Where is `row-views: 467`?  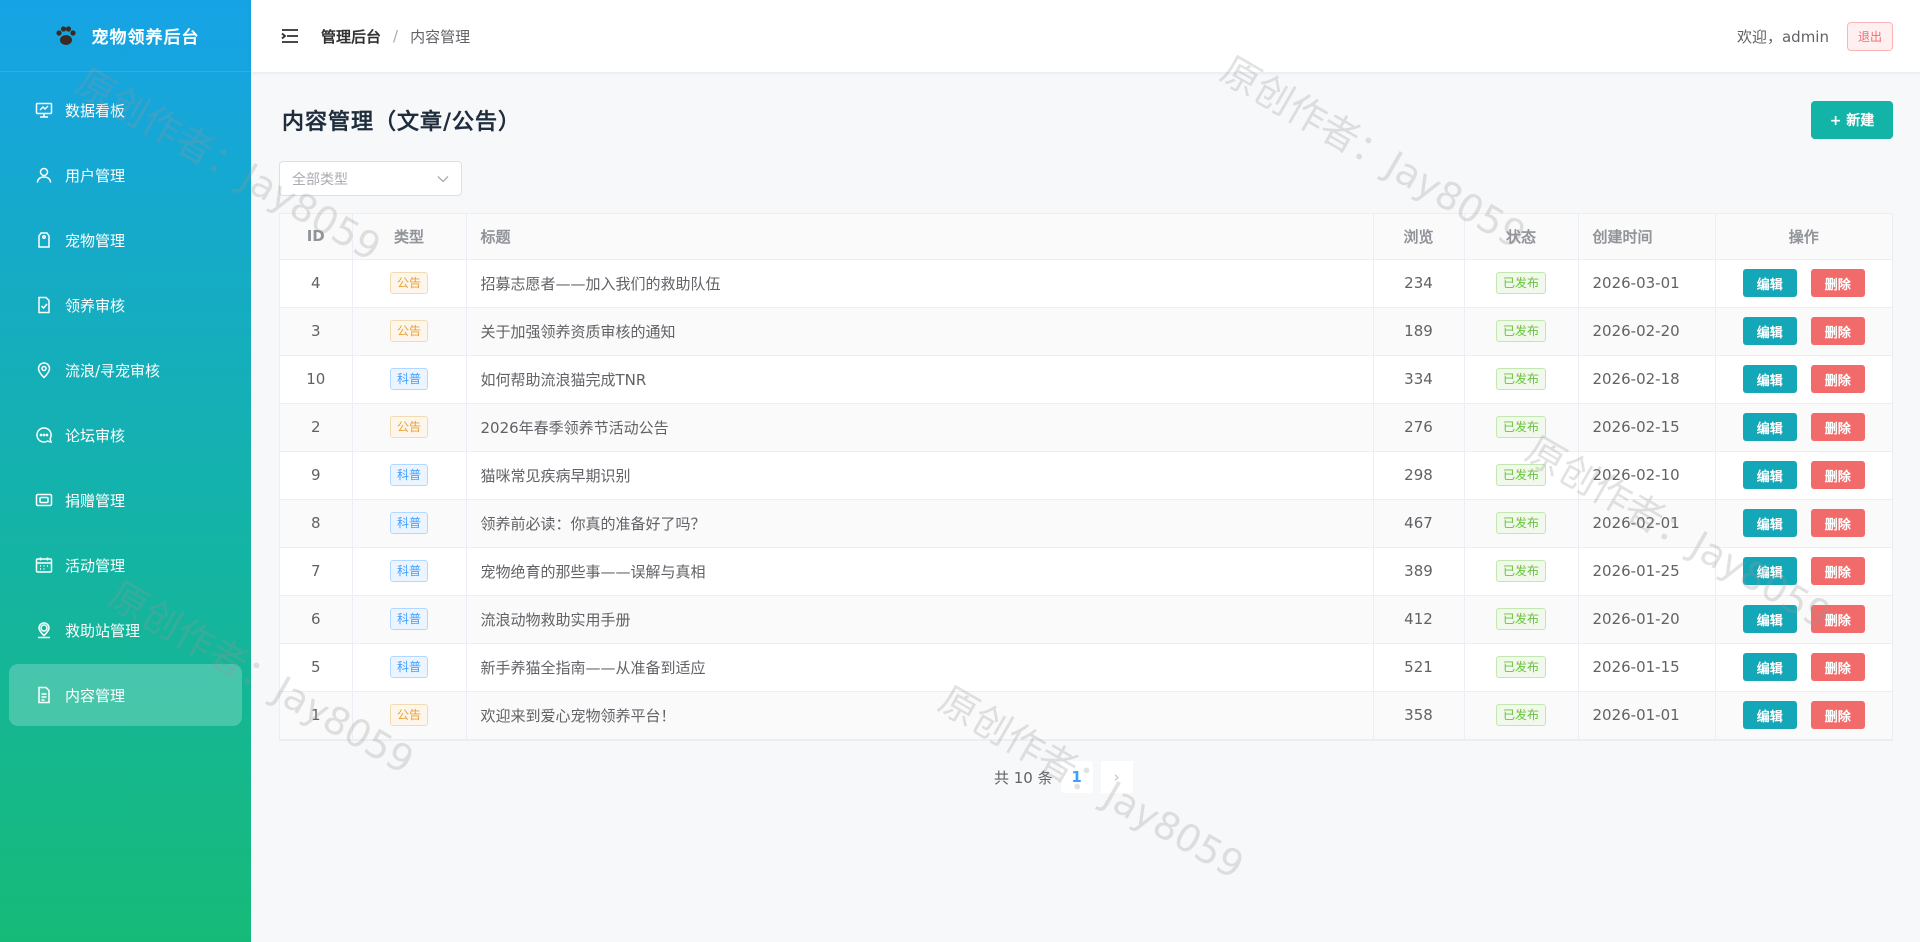
row-views: 467 is located at coordinates (1418, 523).